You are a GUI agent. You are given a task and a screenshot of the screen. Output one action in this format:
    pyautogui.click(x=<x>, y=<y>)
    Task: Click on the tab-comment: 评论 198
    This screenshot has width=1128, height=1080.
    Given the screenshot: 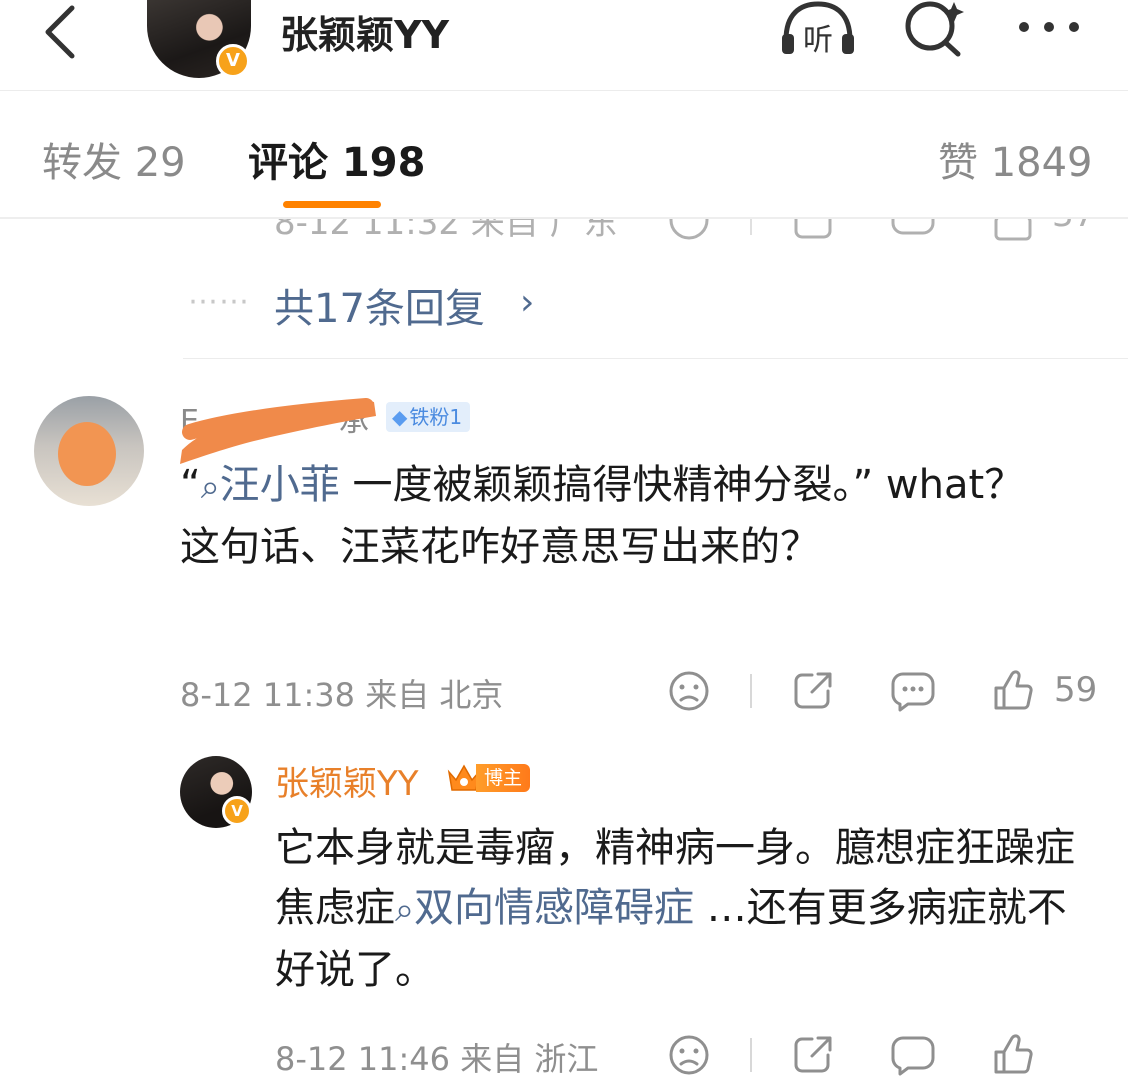 What is the action you would take?
    pyautogui.click(x=336, y=159)
    